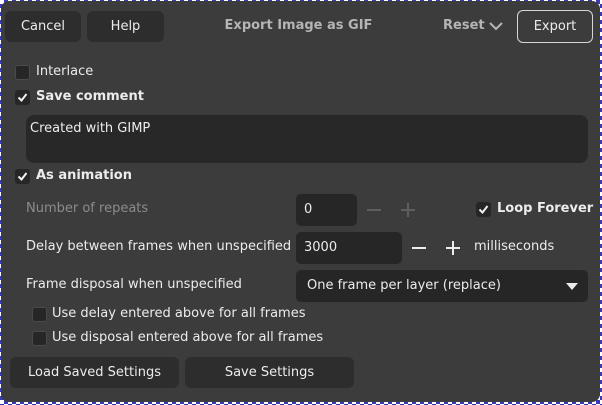 The width and height of the screenshot is (602, 405). Describe the element at coordinates (514, 246) in the screenshot. I see `delay-unit-label: milliseconds` at that location.